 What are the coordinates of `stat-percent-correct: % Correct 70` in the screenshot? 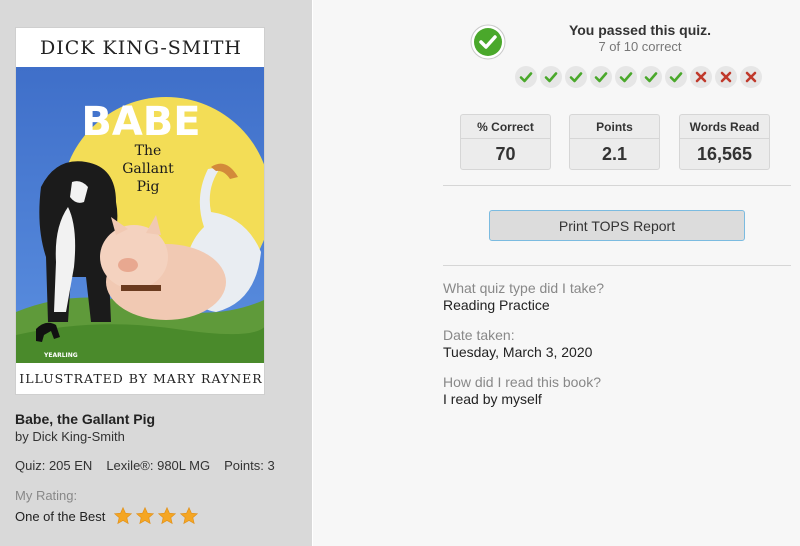 It's located at (505, 142).